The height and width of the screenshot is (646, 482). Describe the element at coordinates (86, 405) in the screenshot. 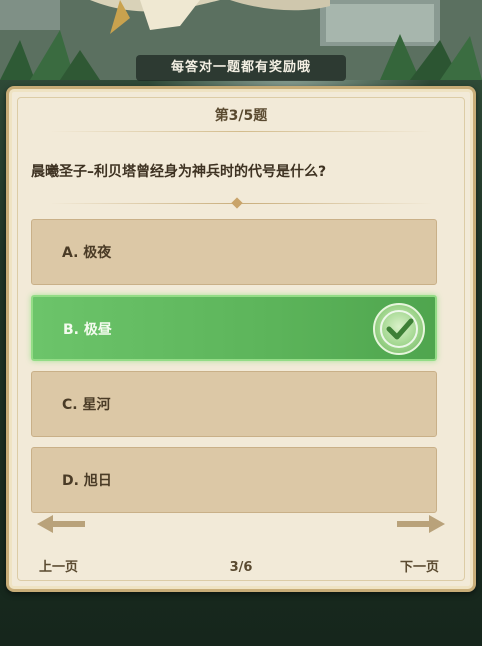

I see `option-c-label: C. 星河` at that location.